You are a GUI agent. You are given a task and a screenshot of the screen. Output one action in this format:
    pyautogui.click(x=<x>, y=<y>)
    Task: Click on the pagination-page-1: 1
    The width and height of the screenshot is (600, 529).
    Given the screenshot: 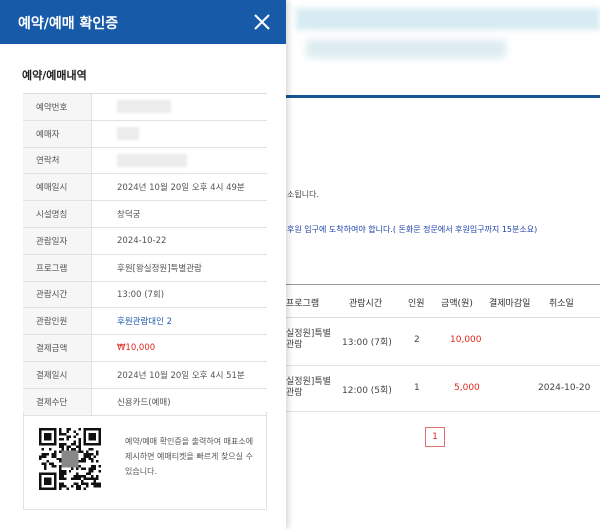 What is the action you would take?
    pyautogui.click(x=435, y=437)
    